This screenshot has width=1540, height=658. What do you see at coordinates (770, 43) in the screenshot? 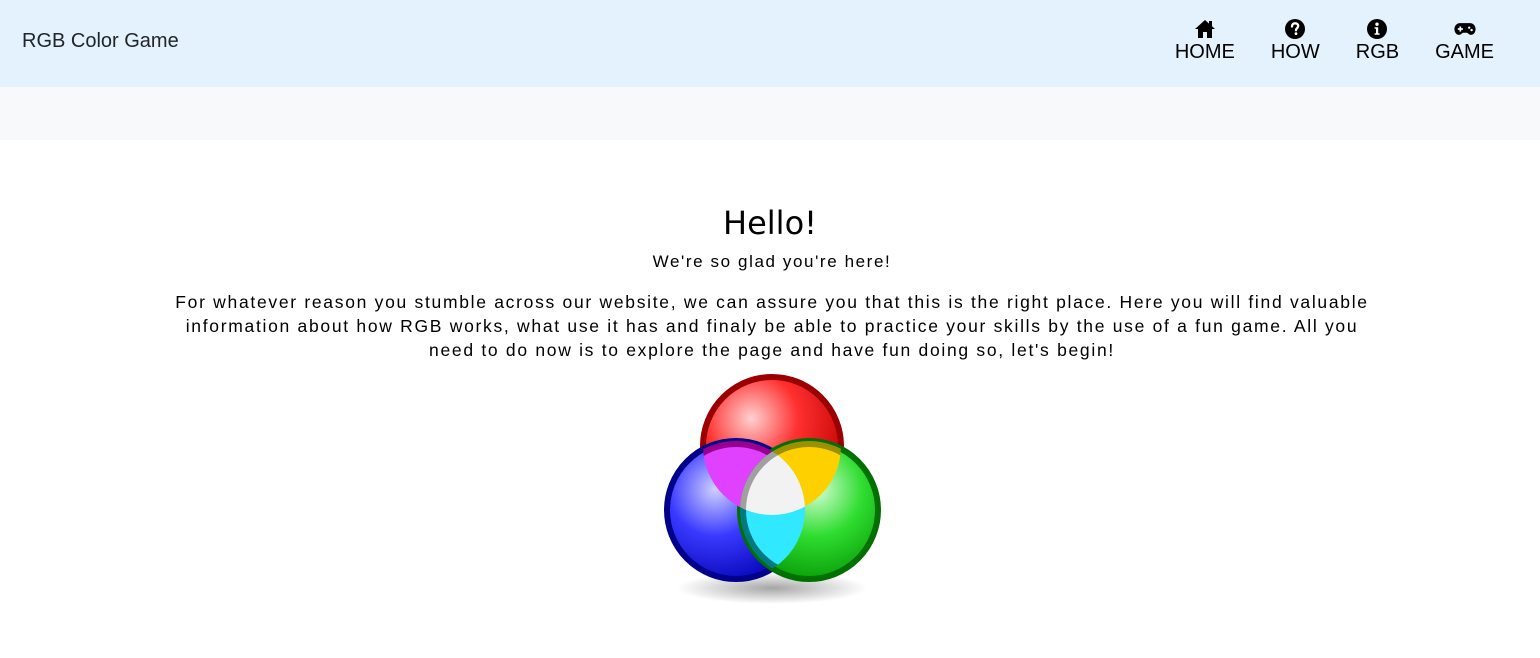
I see `navbar: RGB Color Game HOME HOW RGB GAME` at bounding box center [770, 43].